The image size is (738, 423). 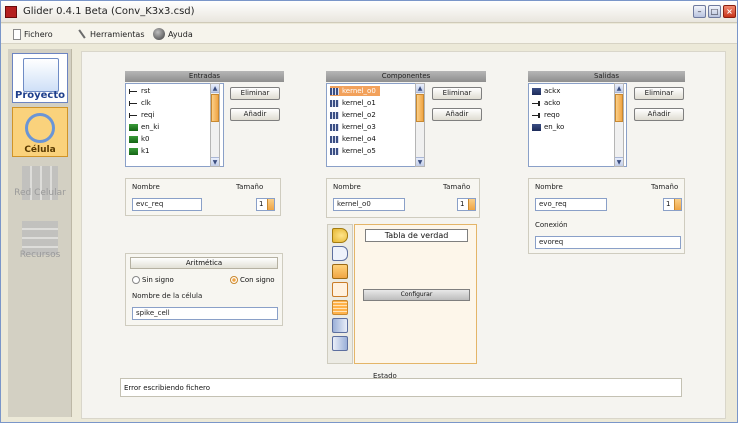 I want to click on outputs-list: ackx acko reqo en_ko, so click(x=577, y=125).